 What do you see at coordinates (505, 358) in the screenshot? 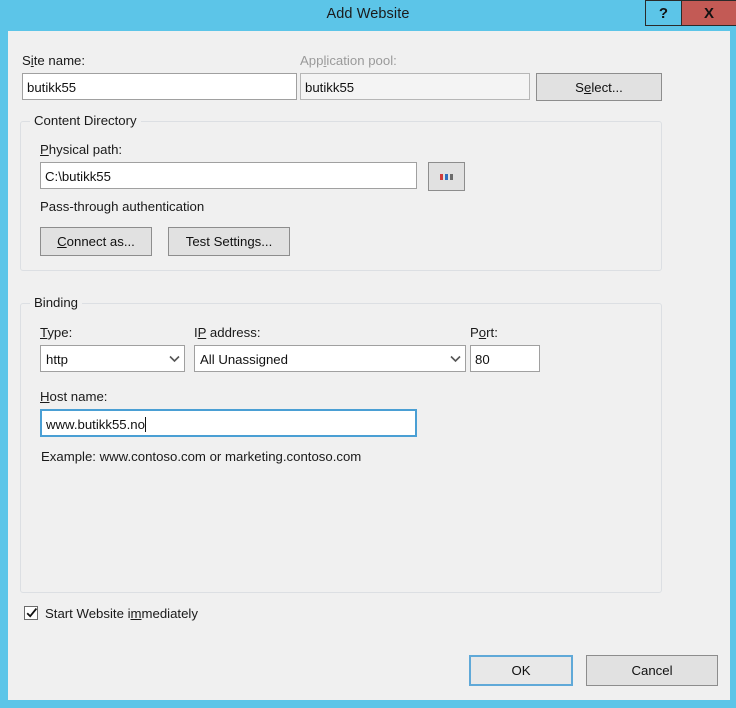
I see `port-input: 80` at bounding box center [505, 358].